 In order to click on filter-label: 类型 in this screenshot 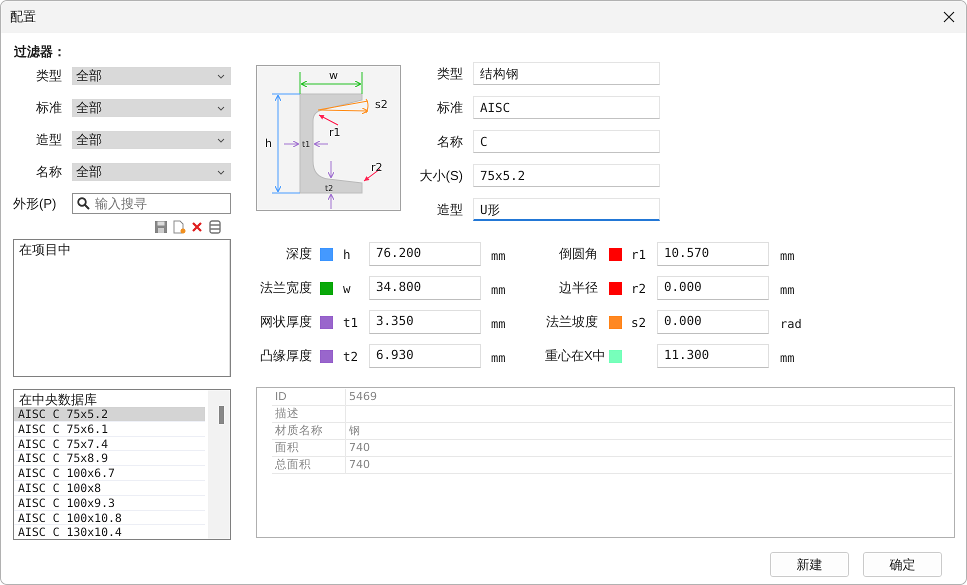, I will do `click(49, 76)`.